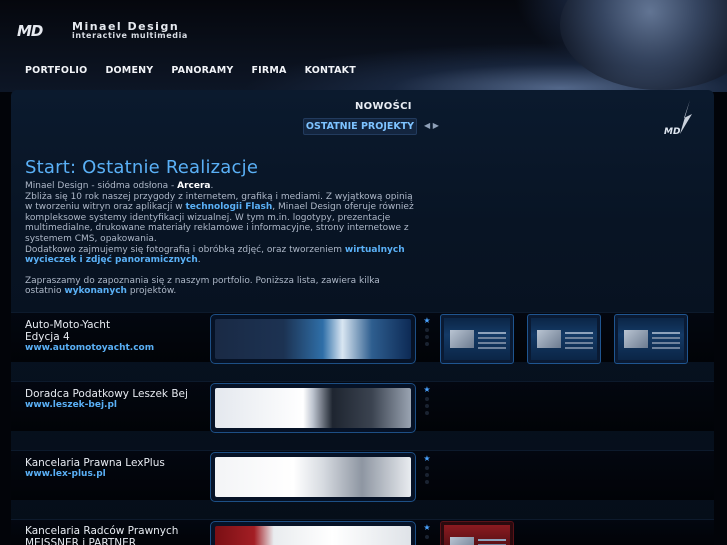 This screenshot has height=545, width=727. I want to click on intro-para2-rest: ., so click(199, 260).